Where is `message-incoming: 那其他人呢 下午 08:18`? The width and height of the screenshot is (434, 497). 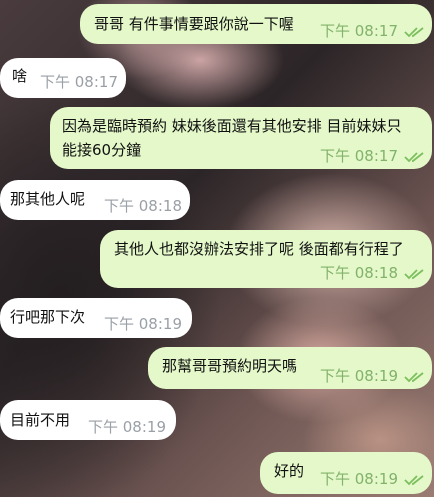
message-incoming: 那其他人呢 下午 08:18 is located at coordinates (95, 200).